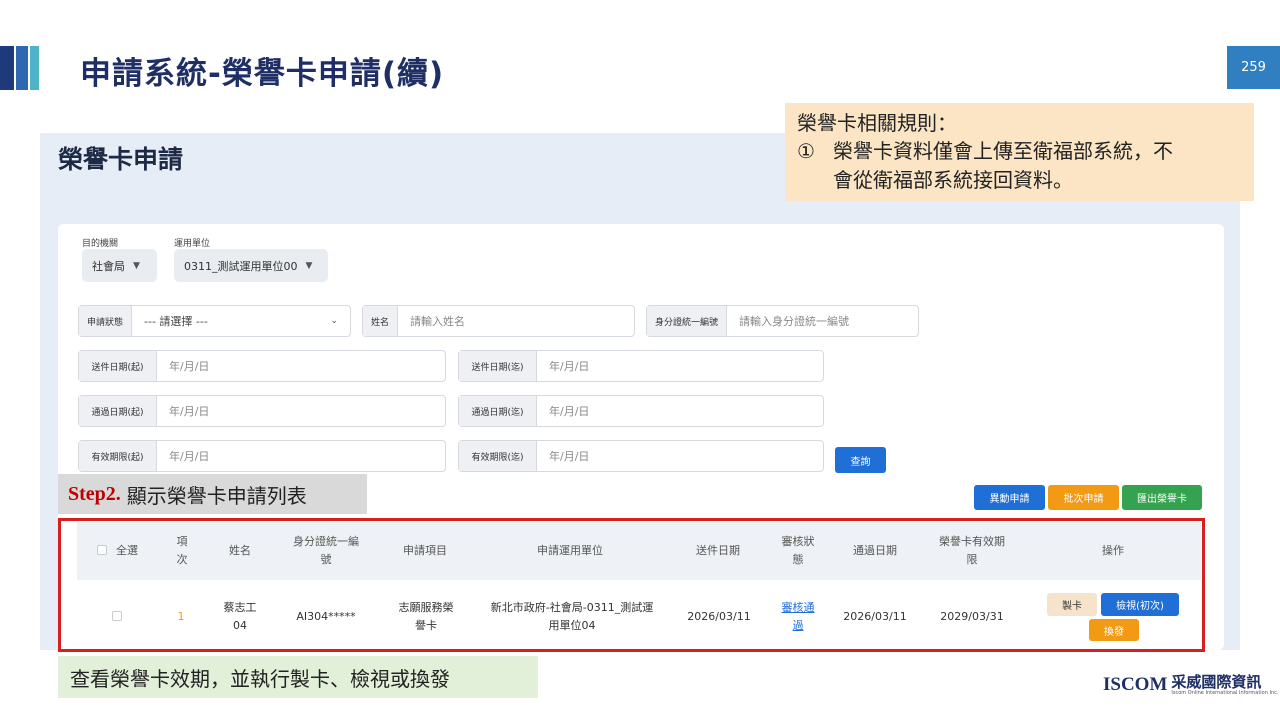  I want to click on pass-date-start-input: 年/月/日, so click(301, 411).